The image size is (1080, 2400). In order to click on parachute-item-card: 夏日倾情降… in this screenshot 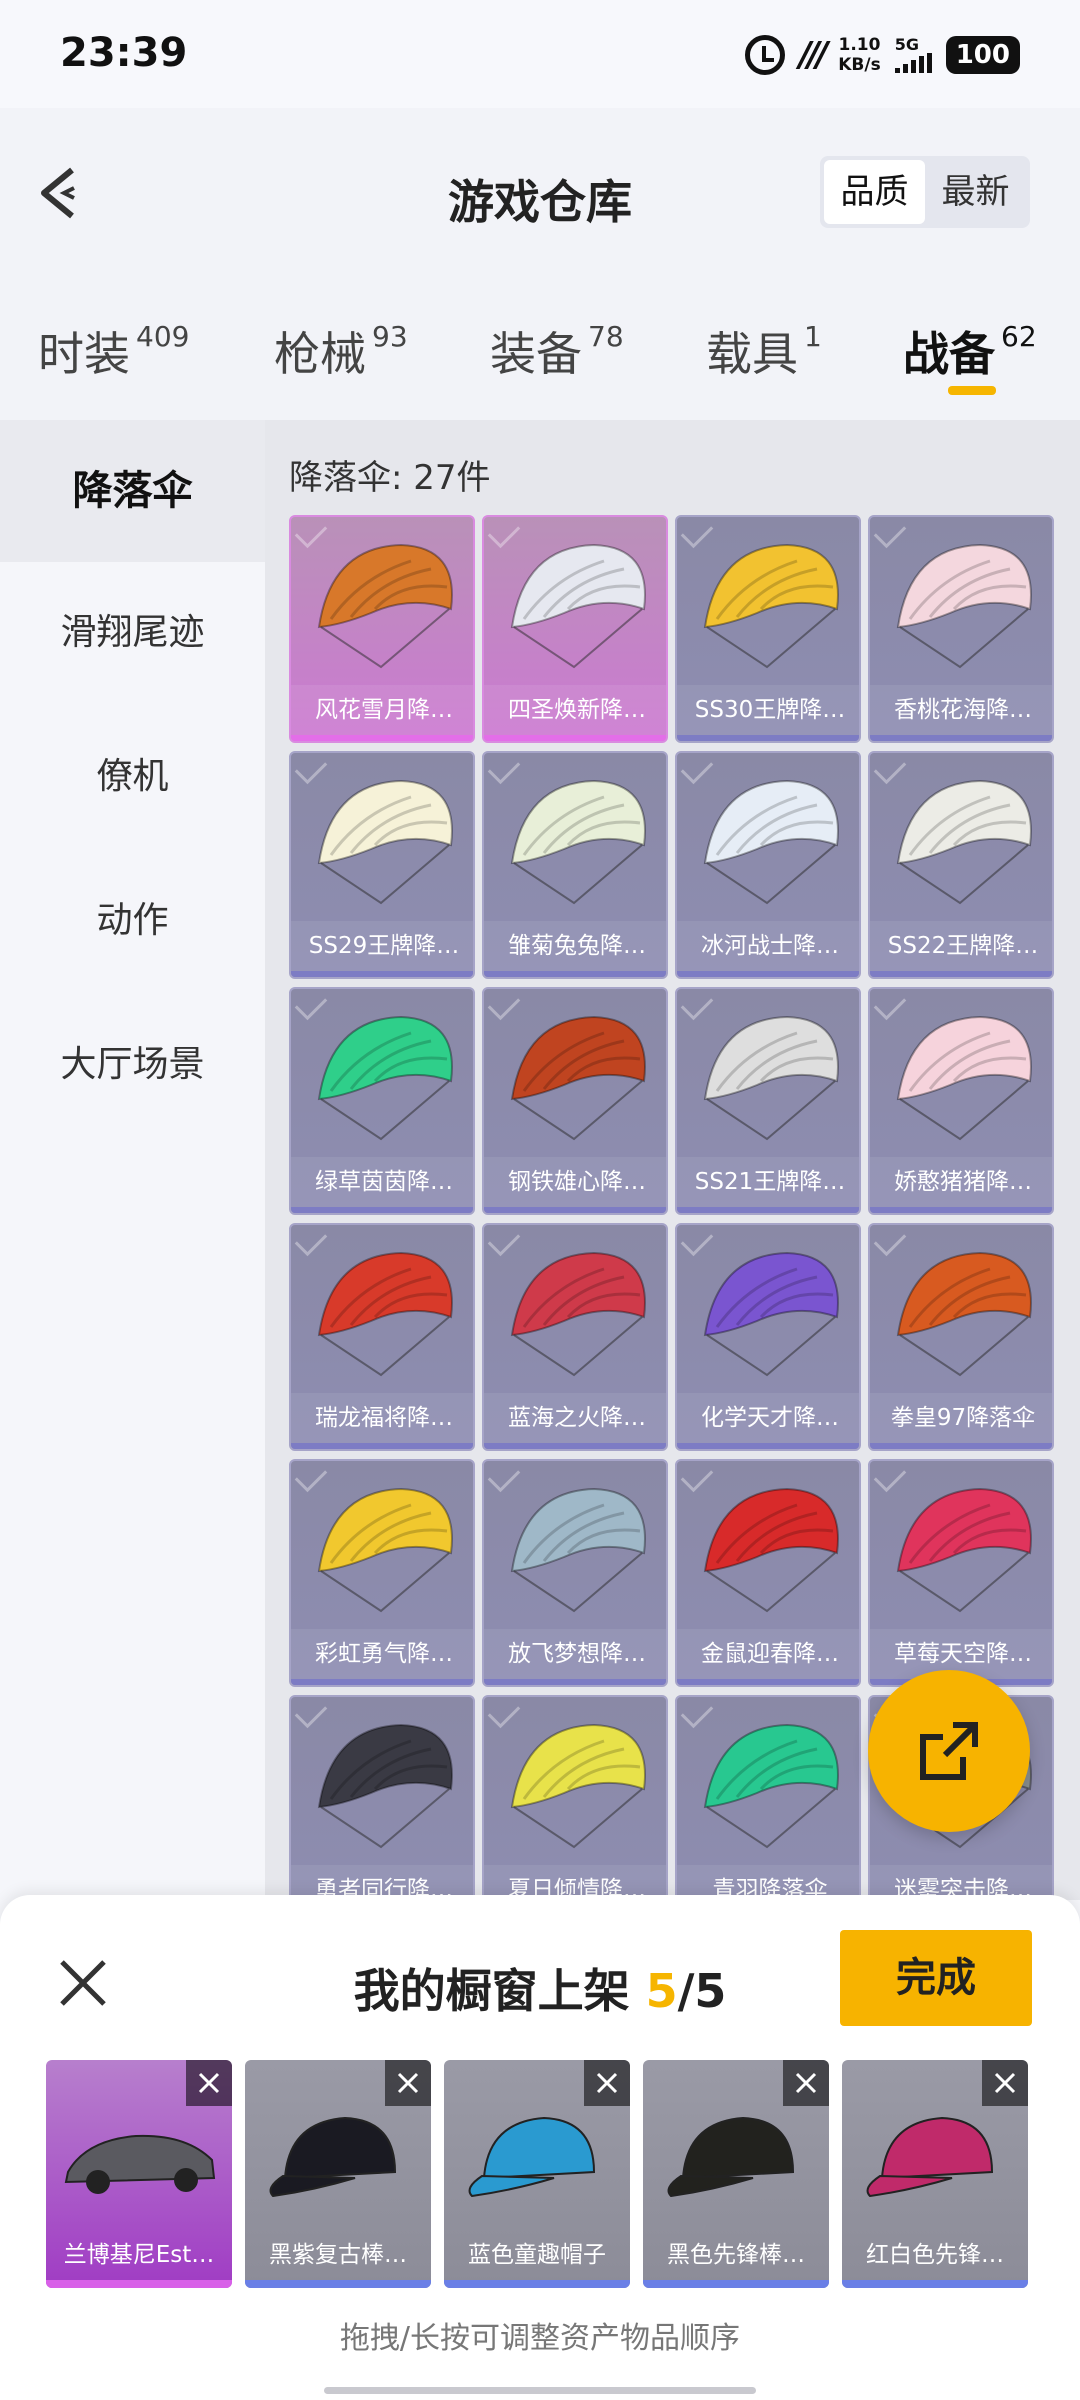, I will do `click(575, 1797)`.